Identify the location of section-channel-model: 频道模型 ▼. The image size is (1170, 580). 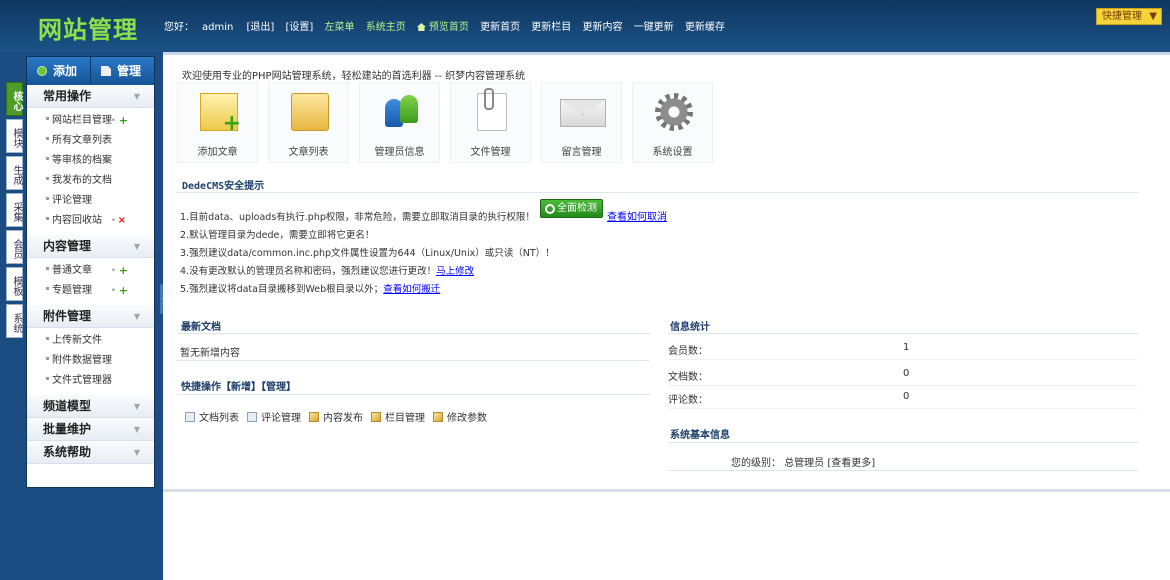
(90, 406).